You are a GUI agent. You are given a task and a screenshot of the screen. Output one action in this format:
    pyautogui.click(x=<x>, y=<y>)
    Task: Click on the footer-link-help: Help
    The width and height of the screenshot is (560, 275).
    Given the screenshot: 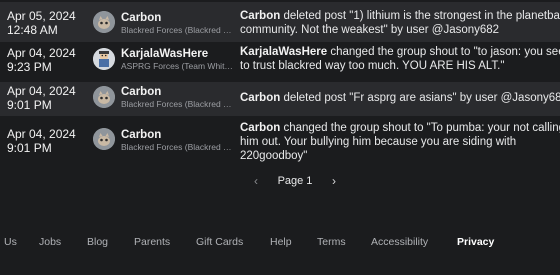 What is the action you would take?
    pyautogui.click(x=281, y=242)
    